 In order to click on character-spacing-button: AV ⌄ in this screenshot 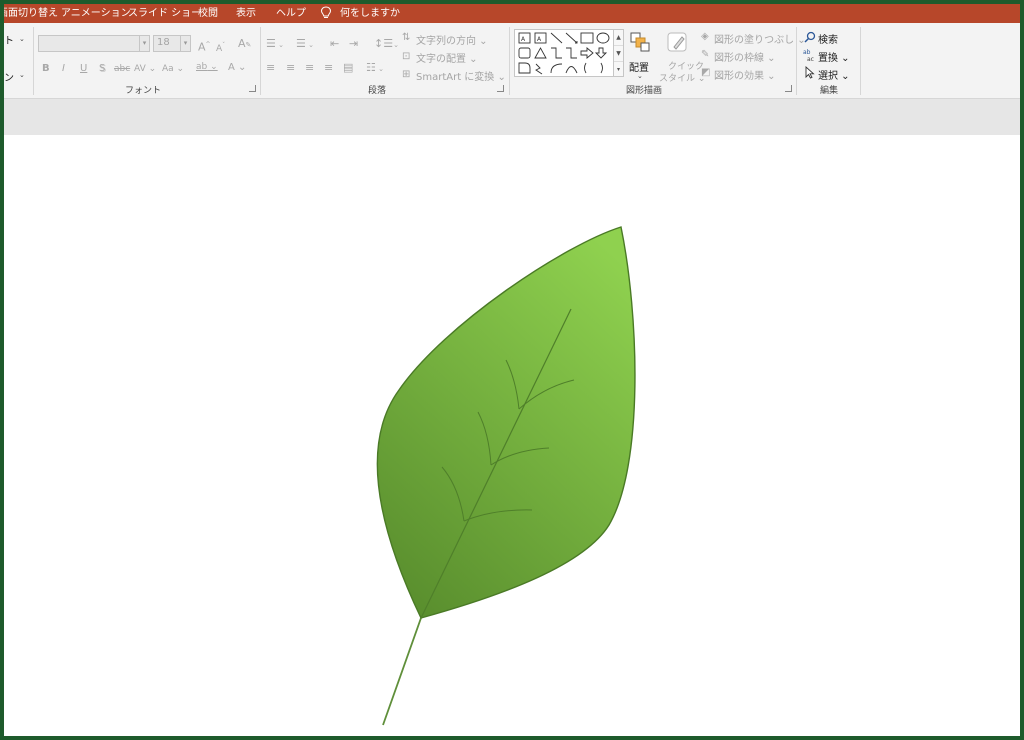, I will do `click(145, 69)`.